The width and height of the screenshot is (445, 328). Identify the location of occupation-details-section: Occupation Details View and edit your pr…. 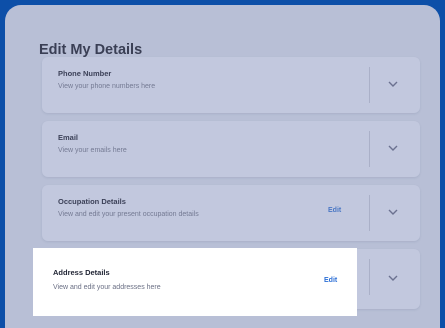
(231, 213).